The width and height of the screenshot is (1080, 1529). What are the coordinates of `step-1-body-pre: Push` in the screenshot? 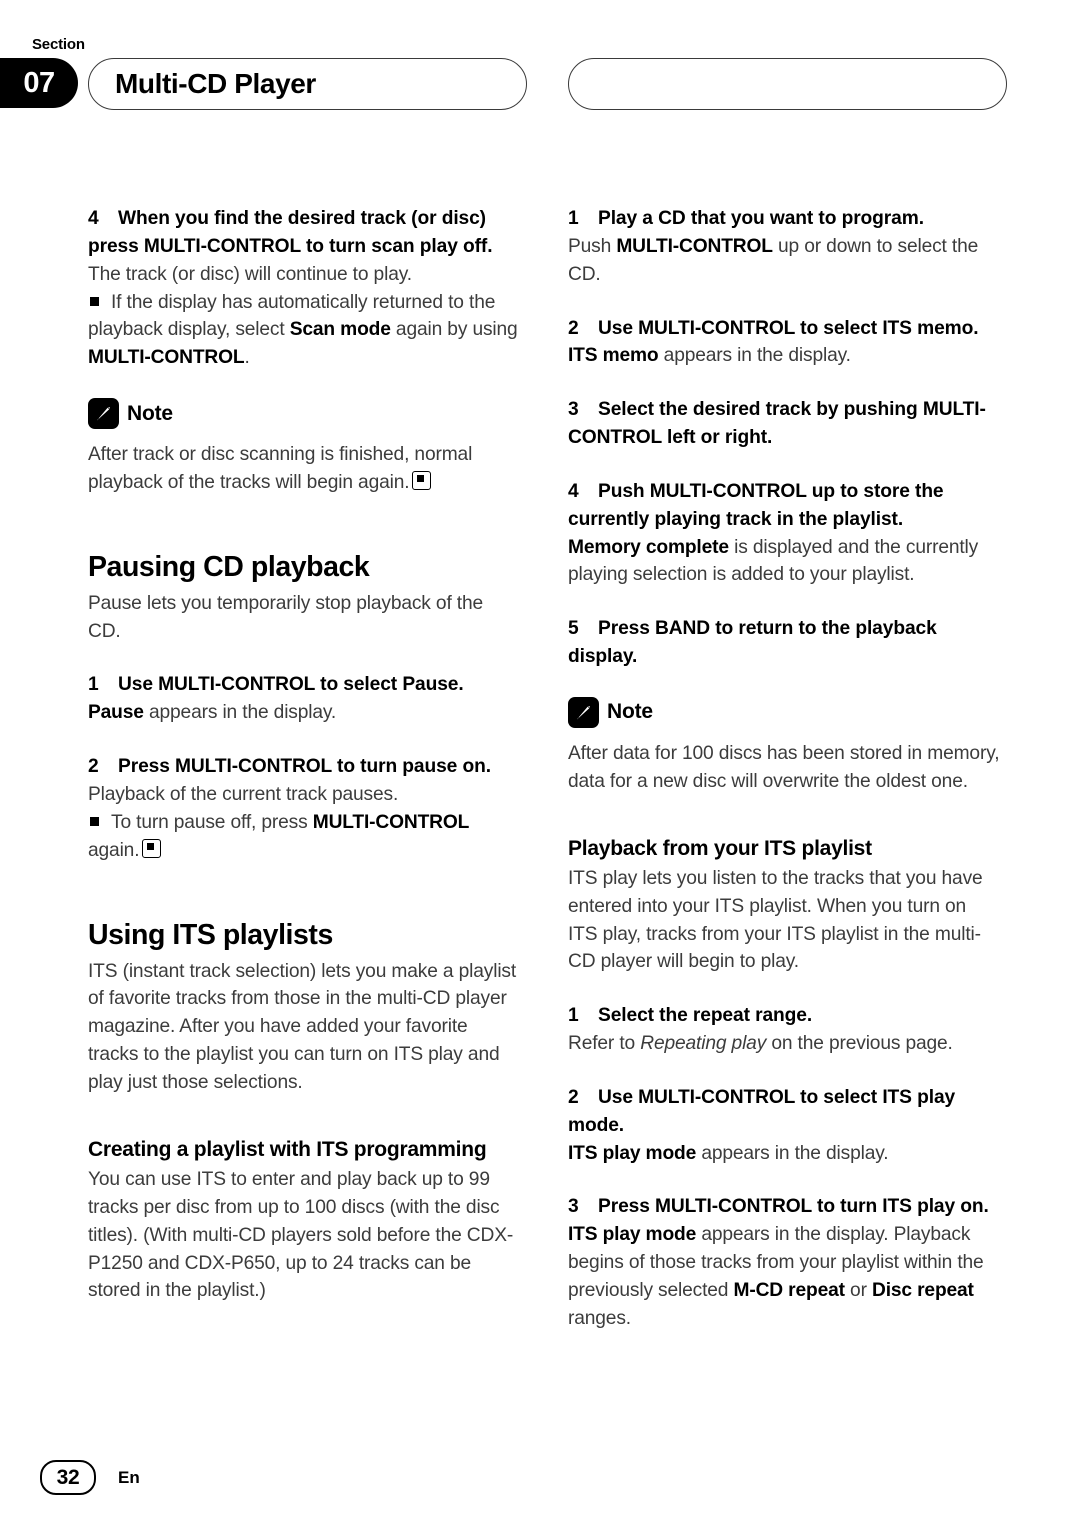 It's located at (592, 246).